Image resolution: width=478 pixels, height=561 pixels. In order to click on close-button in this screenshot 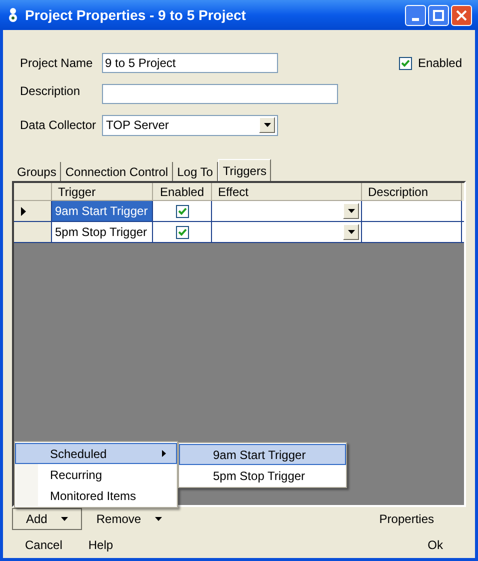, I will do `click(461, 15)`.